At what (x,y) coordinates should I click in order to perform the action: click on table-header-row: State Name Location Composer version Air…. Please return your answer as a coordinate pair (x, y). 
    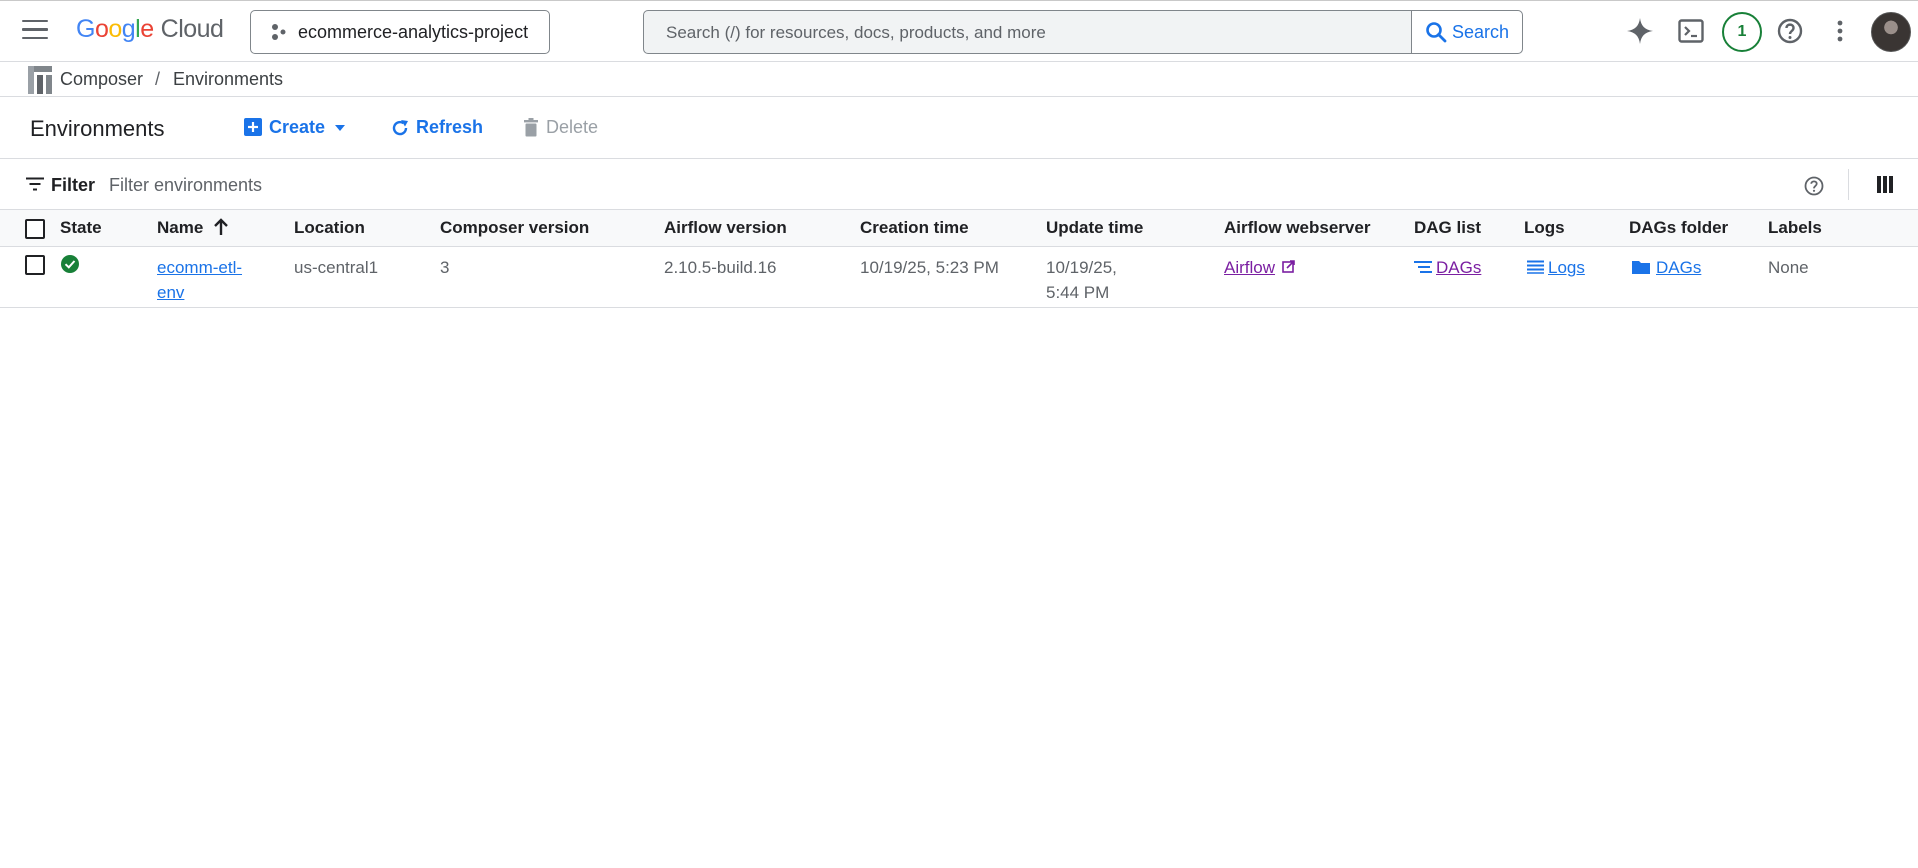
    Looking at the image, I should click on (959, 228).